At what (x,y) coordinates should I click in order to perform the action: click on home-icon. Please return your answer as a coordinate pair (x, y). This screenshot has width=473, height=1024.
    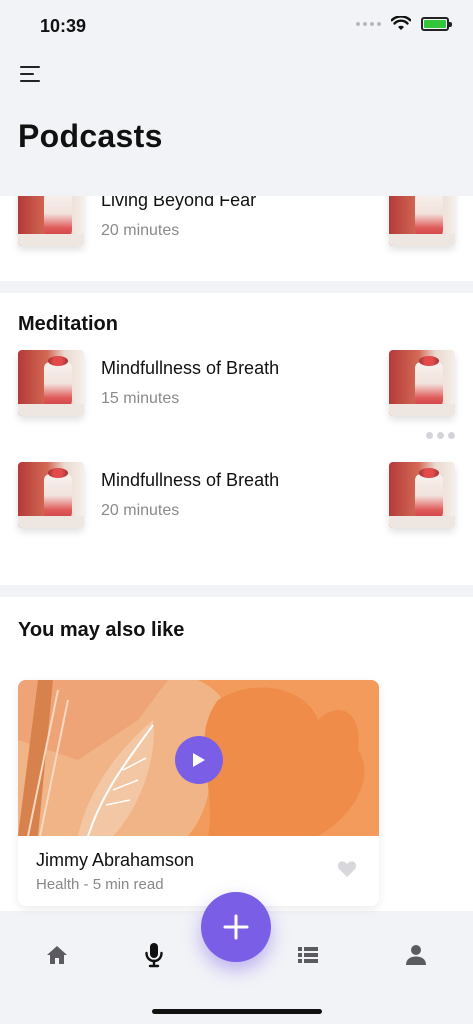
    Looking at the image, I should click on (57, 955).